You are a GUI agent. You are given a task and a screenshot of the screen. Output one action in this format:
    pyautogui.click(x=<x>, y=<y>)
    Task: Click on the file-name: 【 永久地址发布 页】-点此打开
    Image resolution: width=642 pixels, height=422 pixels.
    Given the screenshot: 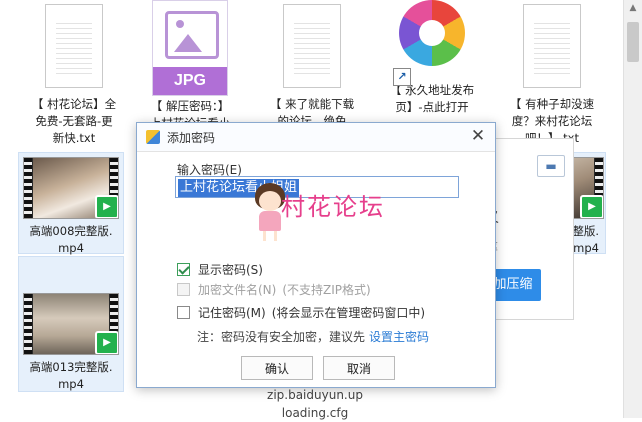 What is the action you would take?
    pyautogui.click(x=432, y=98)
    